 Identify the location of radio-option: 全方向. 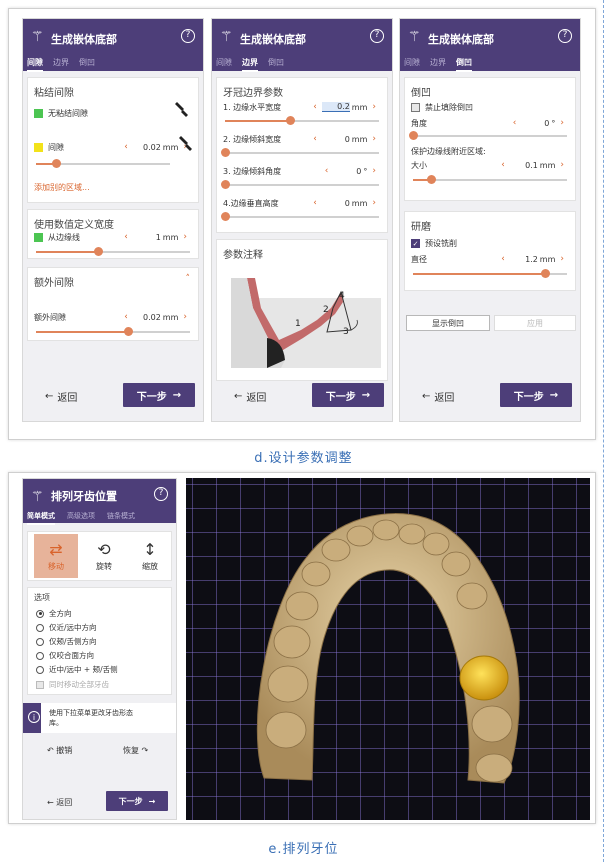
(54, 613).